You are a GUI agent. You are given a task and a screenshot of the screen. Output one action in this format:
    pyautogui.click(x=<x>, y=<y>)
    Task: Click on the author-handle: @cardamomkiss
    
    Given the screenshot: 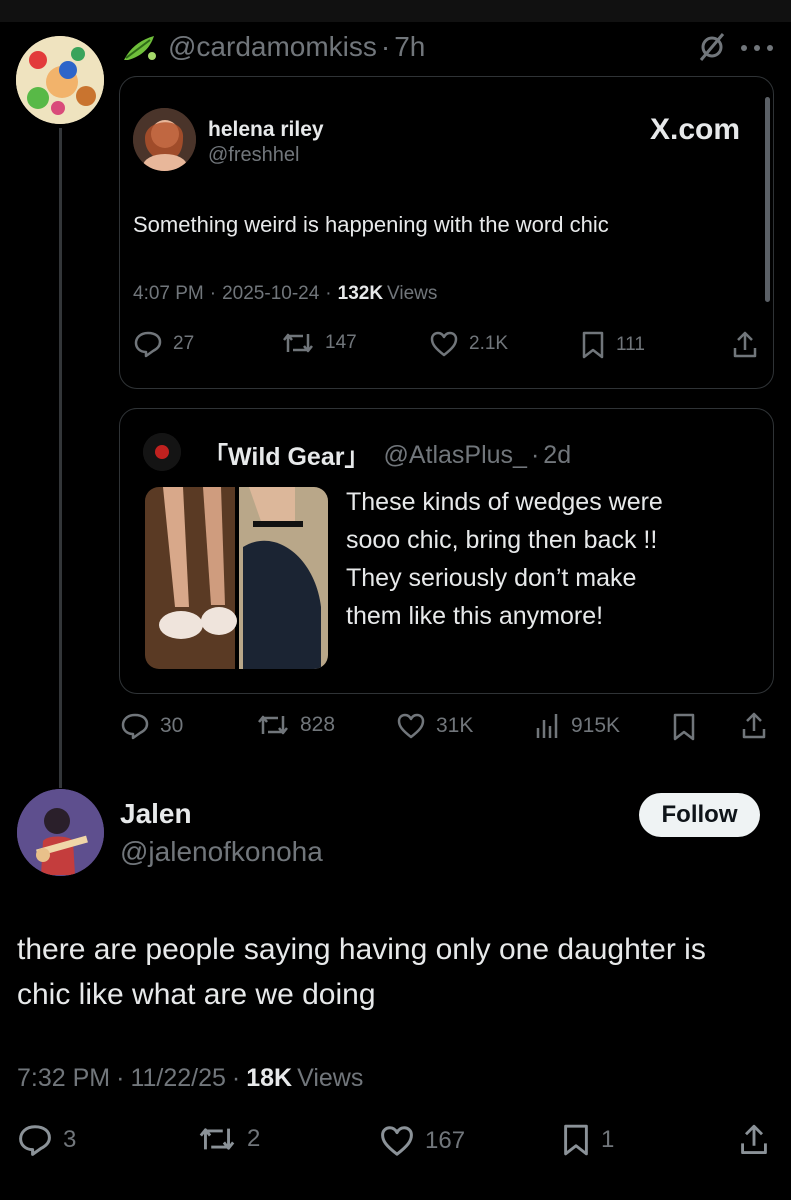 What is the action you would take?
    pyautogui.click(x=272, y=47)
    